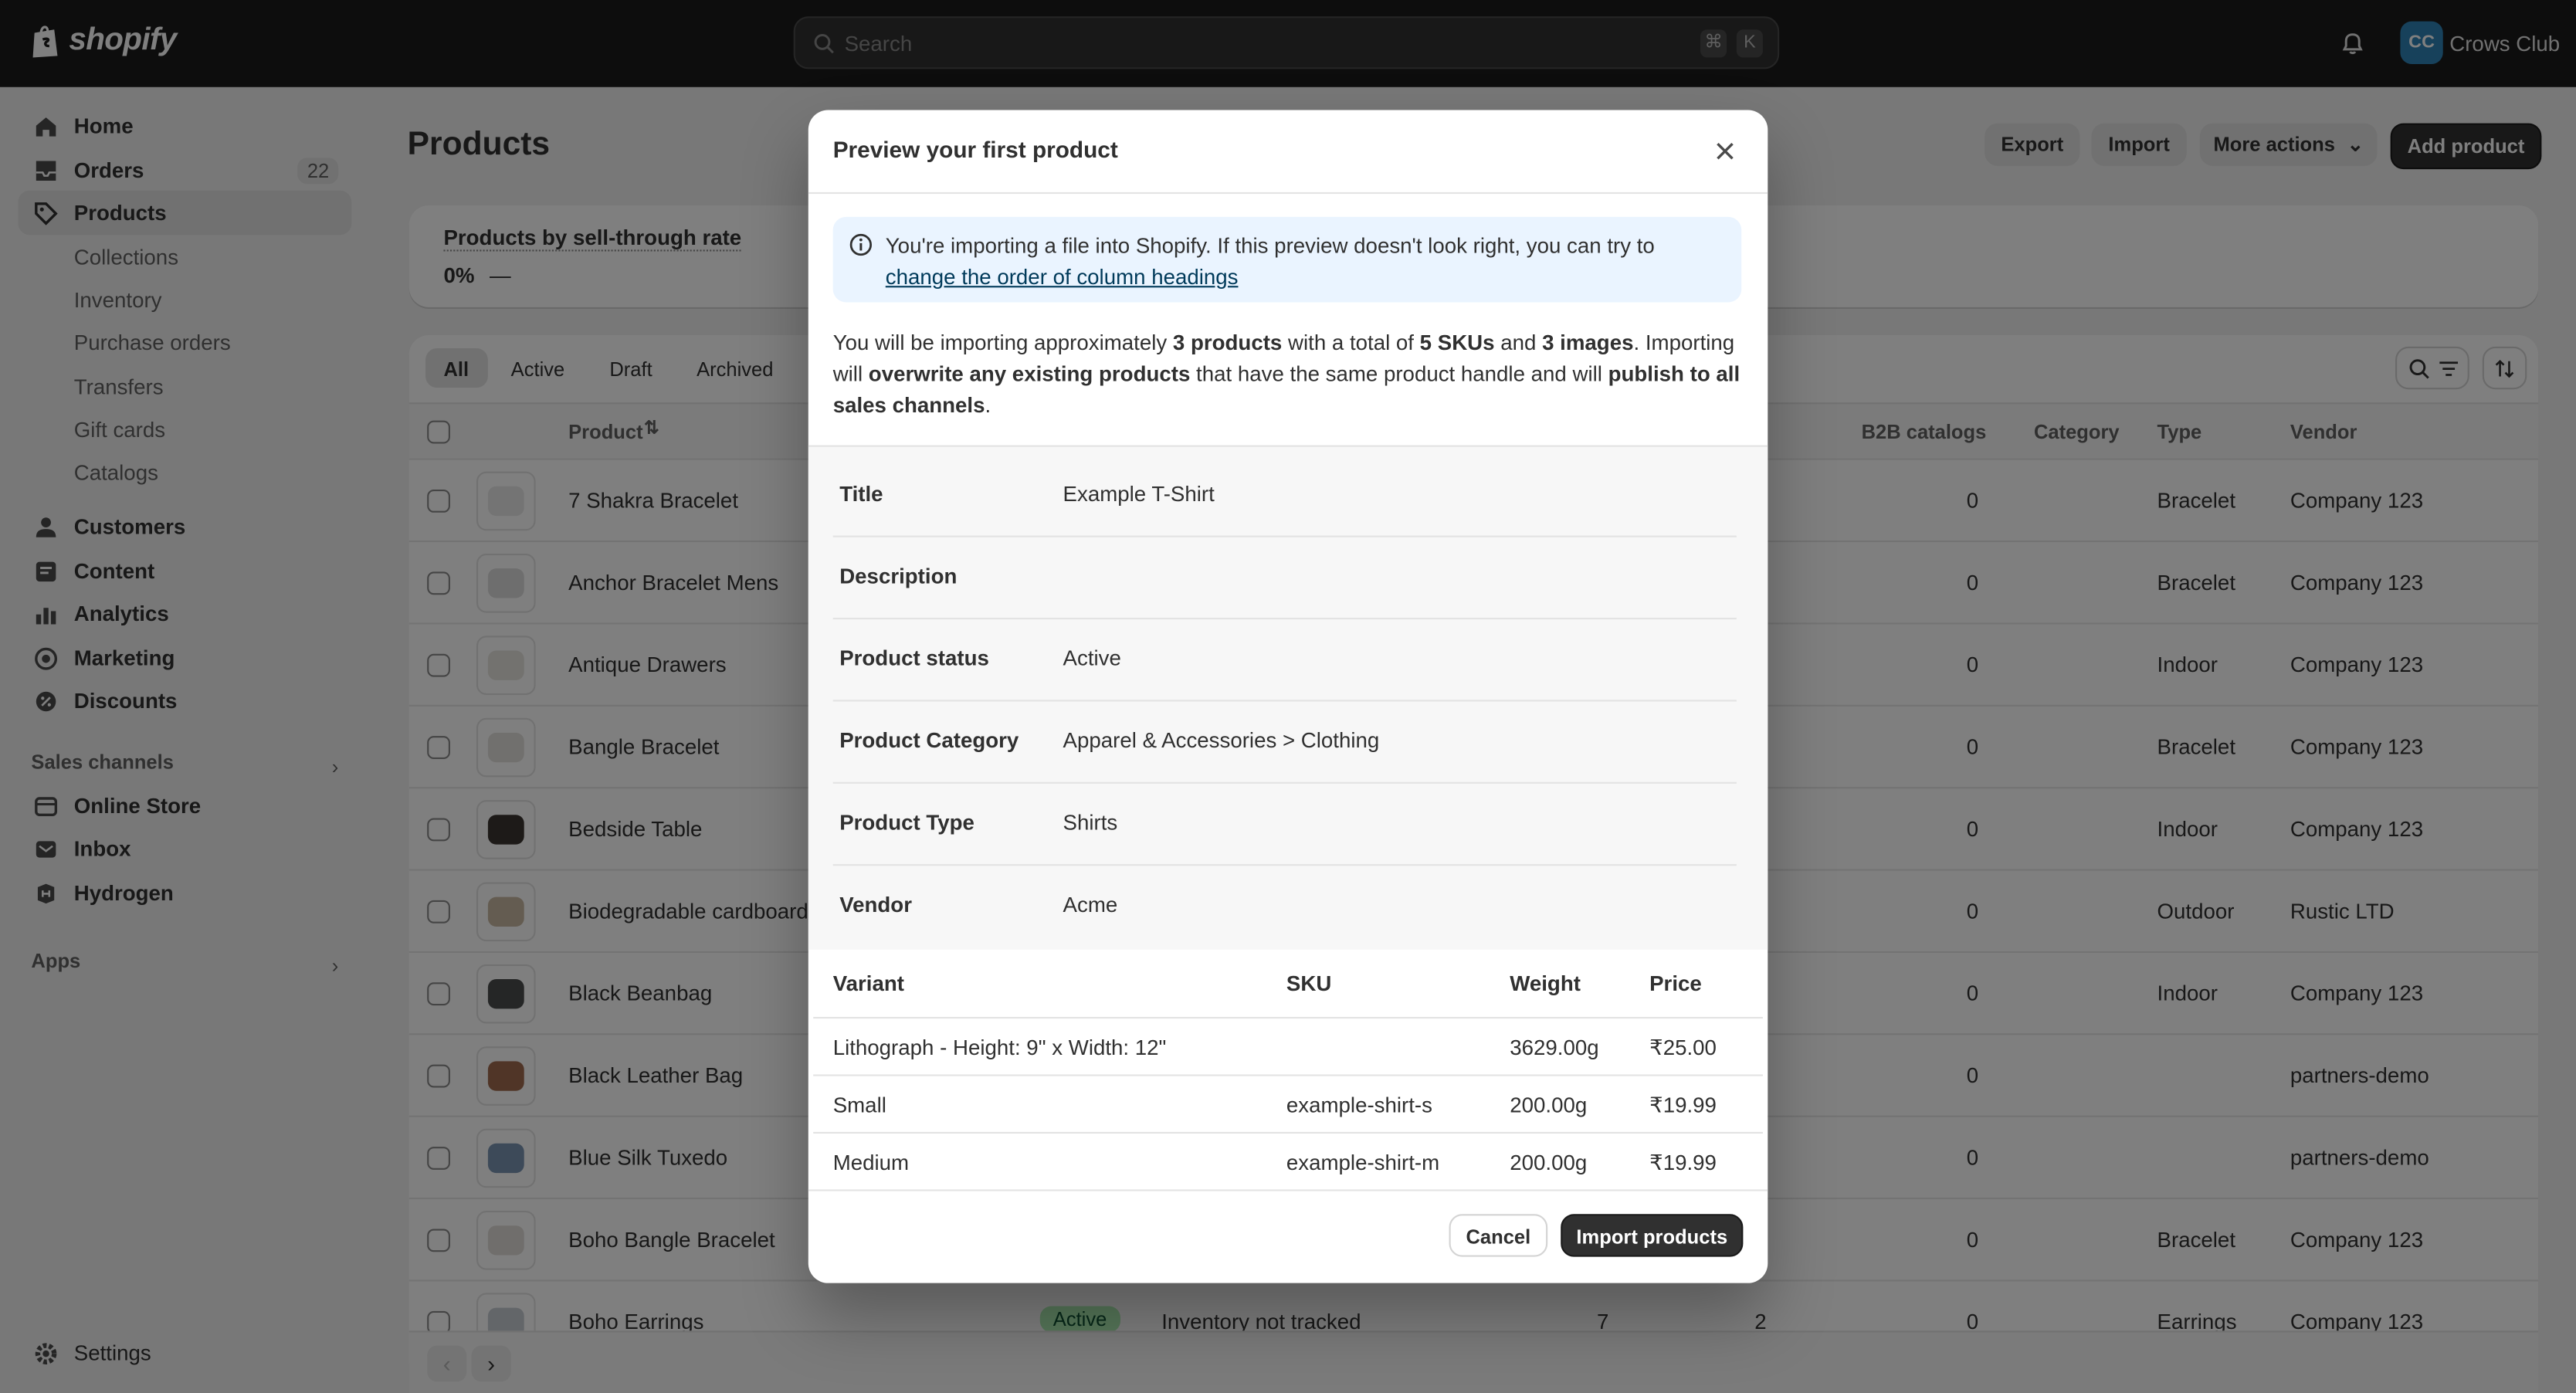 This screenshot has height=1393, width=2576. I want to click on modal-footer: Cancel Import products, so click(1288, 1236).